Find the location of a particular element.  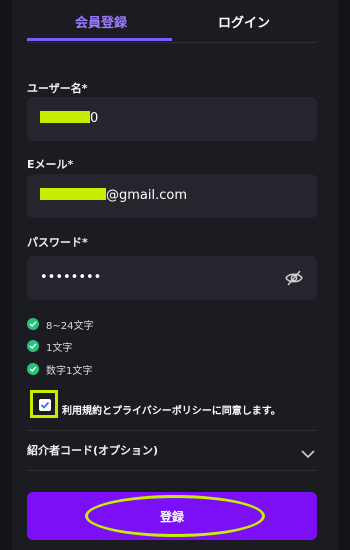

username-value: 0 is located at coordinates (69, 118).